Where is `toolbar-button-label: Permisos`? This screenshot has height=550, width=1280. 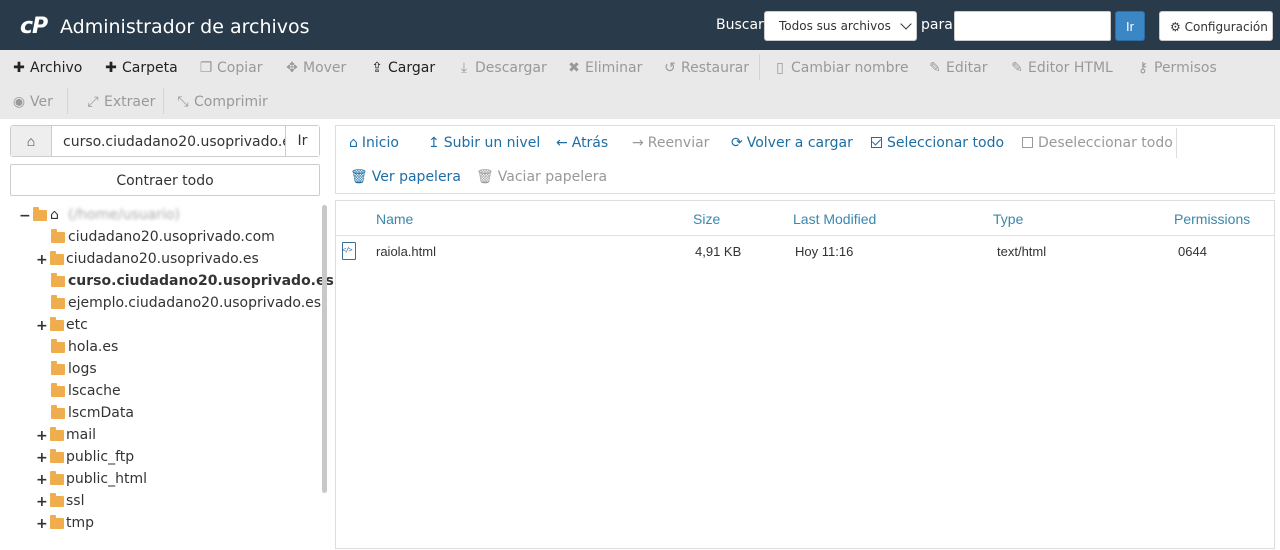 toolbar-button-label: Permisos is located at coordinates (1185, 68).